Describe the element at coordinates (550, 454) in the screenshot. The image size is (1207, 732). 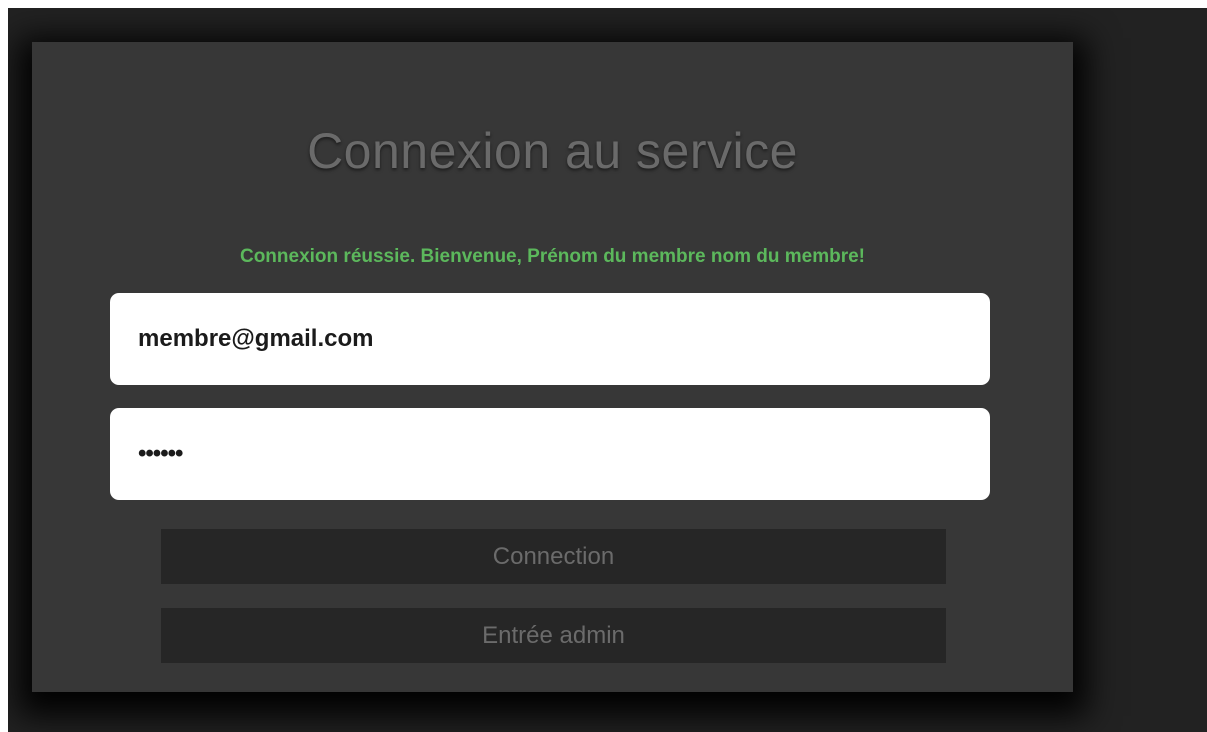
I see `password-field: ••••••` at that location.